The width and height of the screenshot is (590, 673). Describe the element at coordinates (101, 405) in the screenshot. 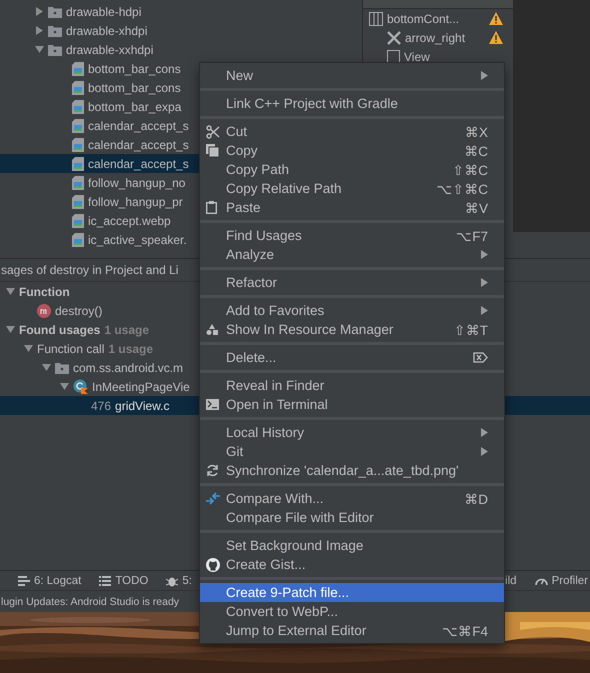

I see `line-number: 476` at that location.